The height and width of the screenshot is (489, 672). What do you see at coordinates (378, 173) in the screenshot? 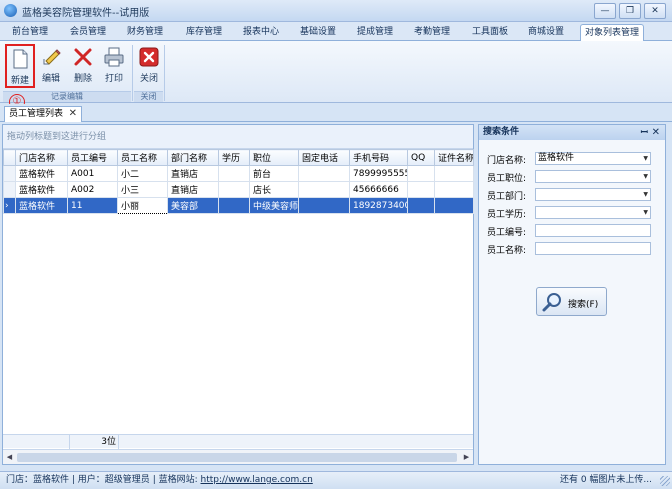
I see `table-cell: 78999955555` at bounding box center [378, 173].